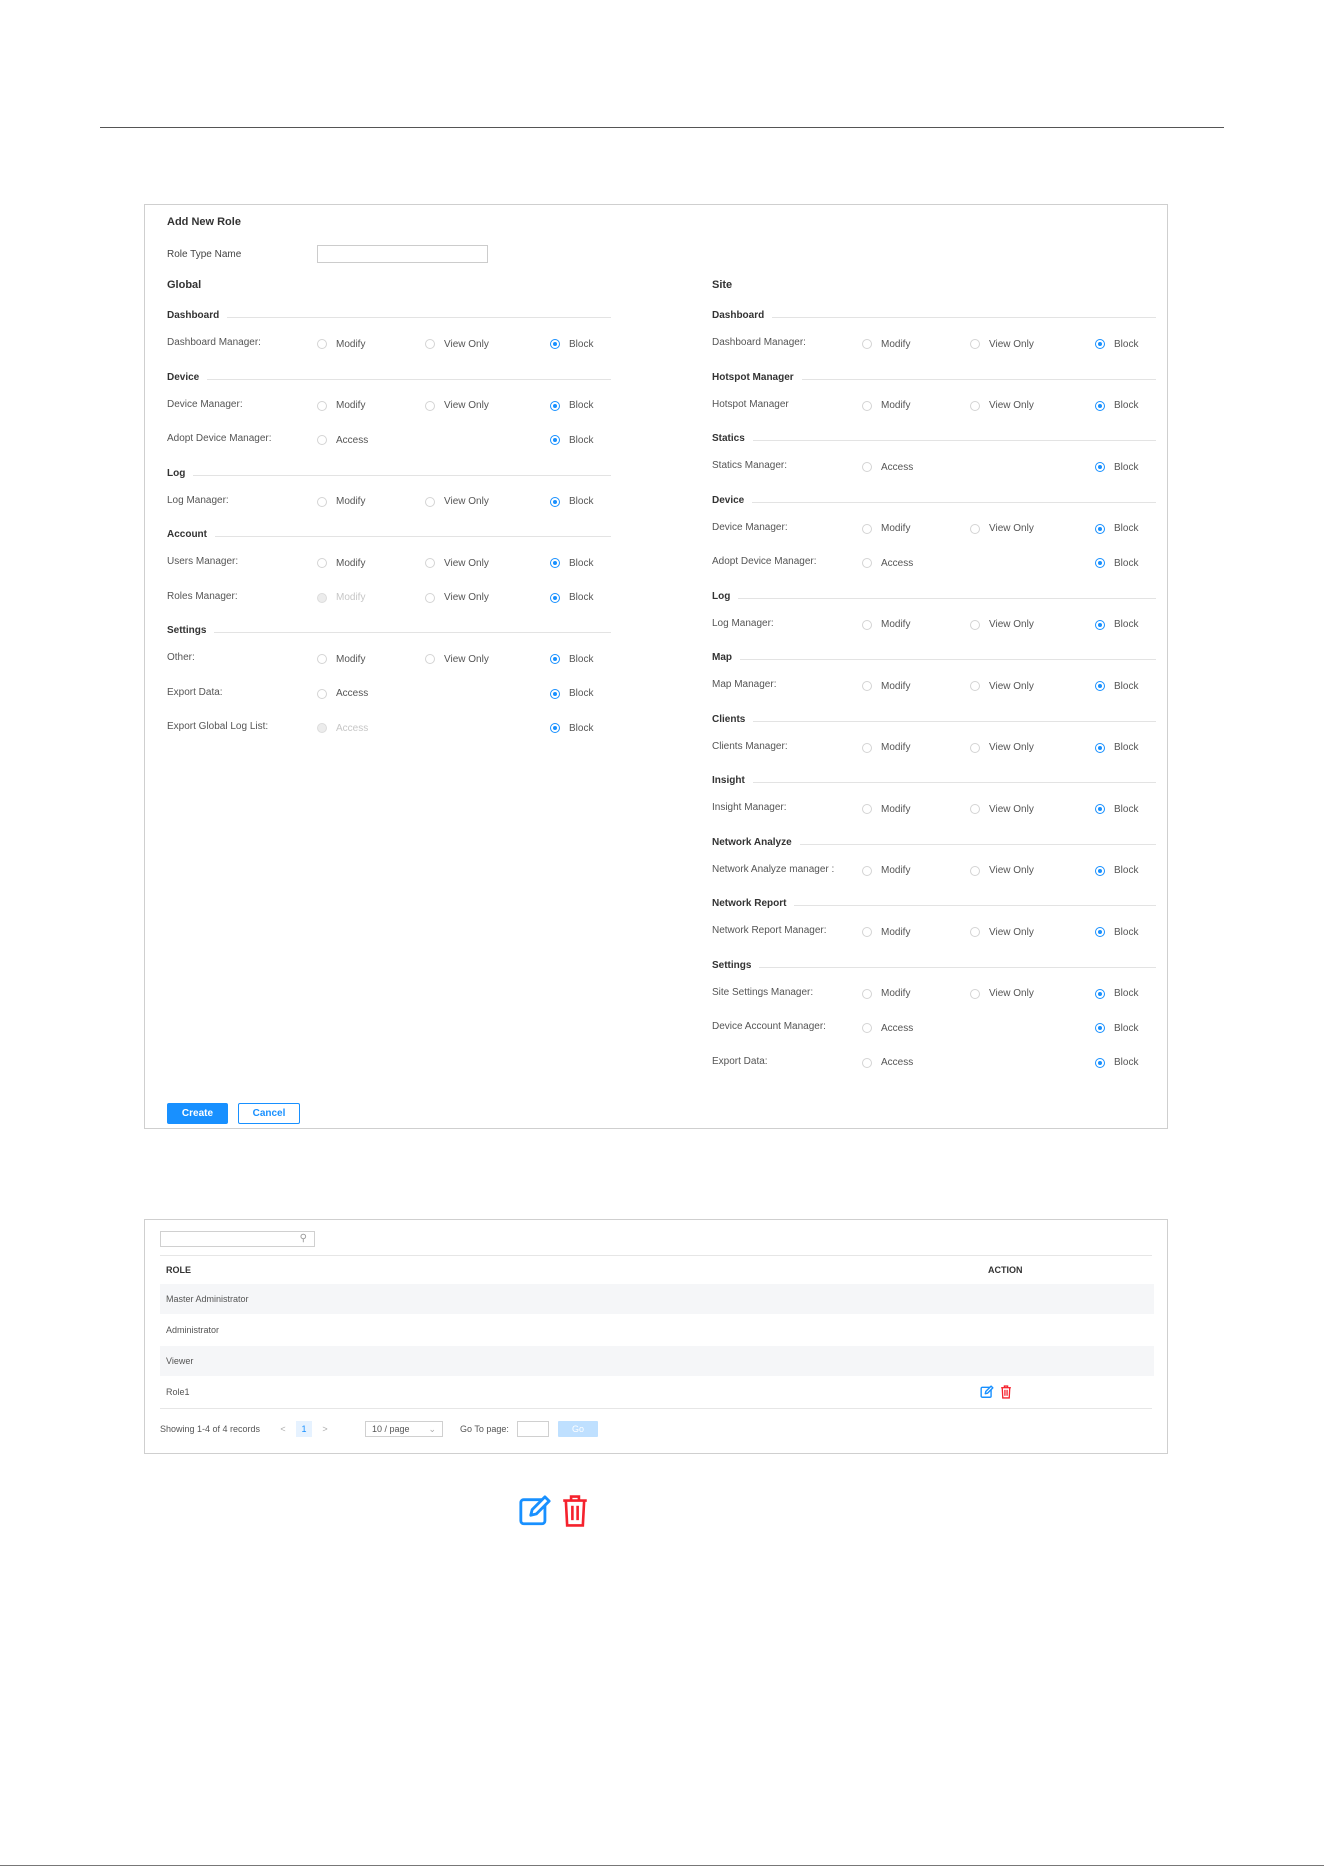 The image size is (1324, 1872). What do you see at coordinates (402, 254) in the screenshot?
I see `role-type-name-input` at bounding box center [402, 254].